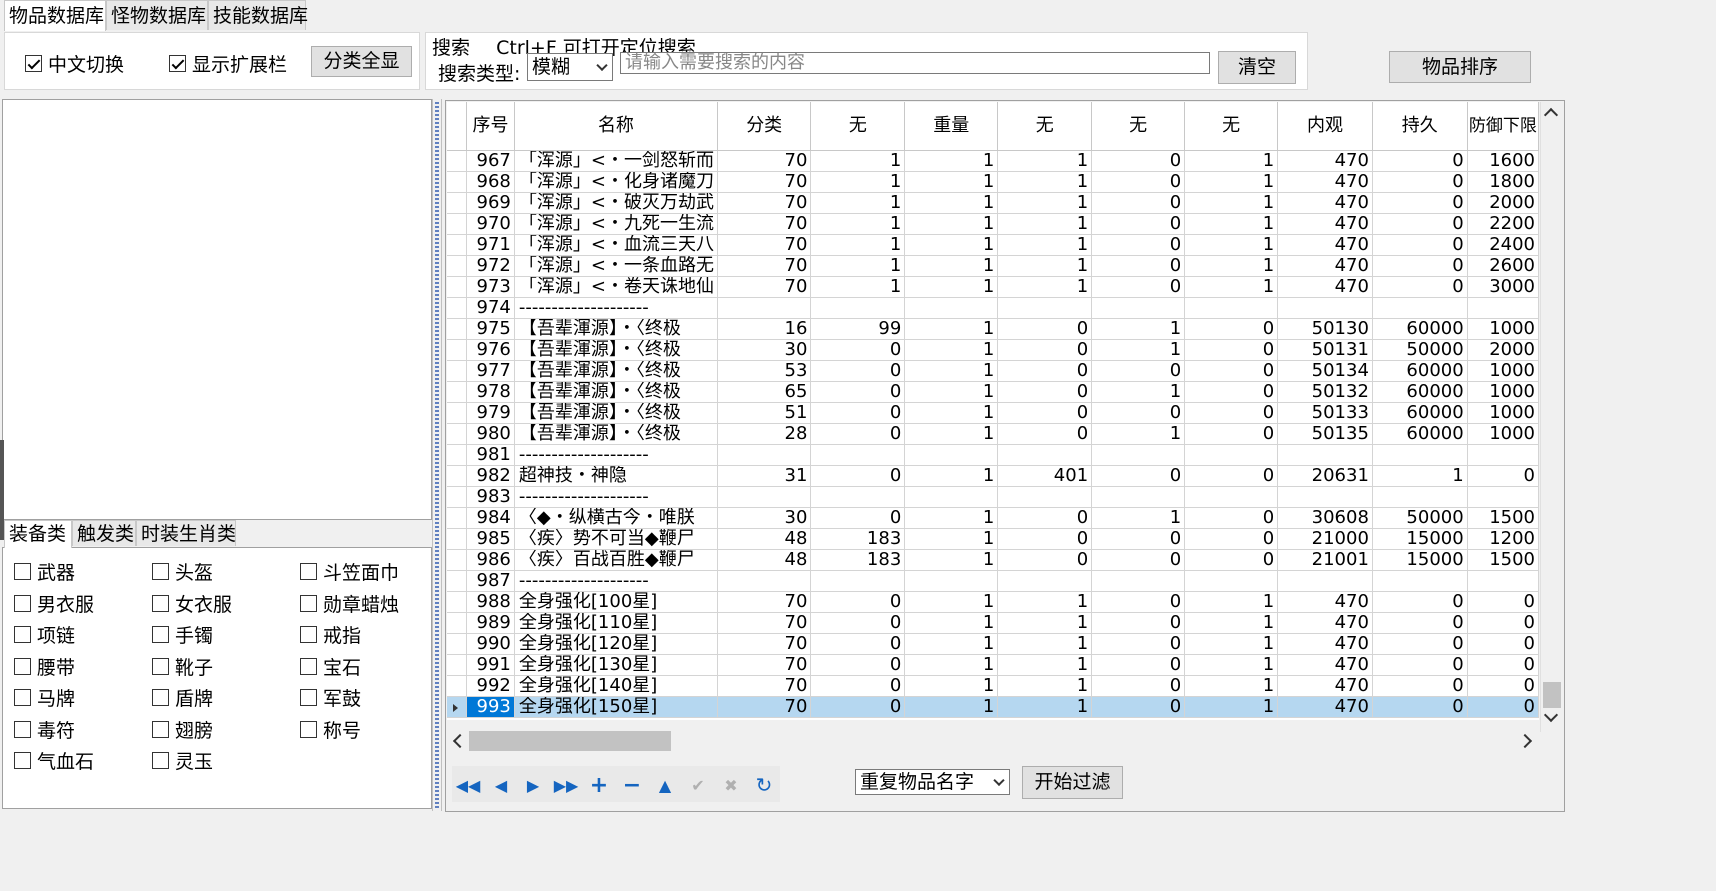  I want to click on table-row: 976 【吾辈渾源】・〈终极 30 0 1 0 1 0 50131 50000 2000, so click(993, 350).